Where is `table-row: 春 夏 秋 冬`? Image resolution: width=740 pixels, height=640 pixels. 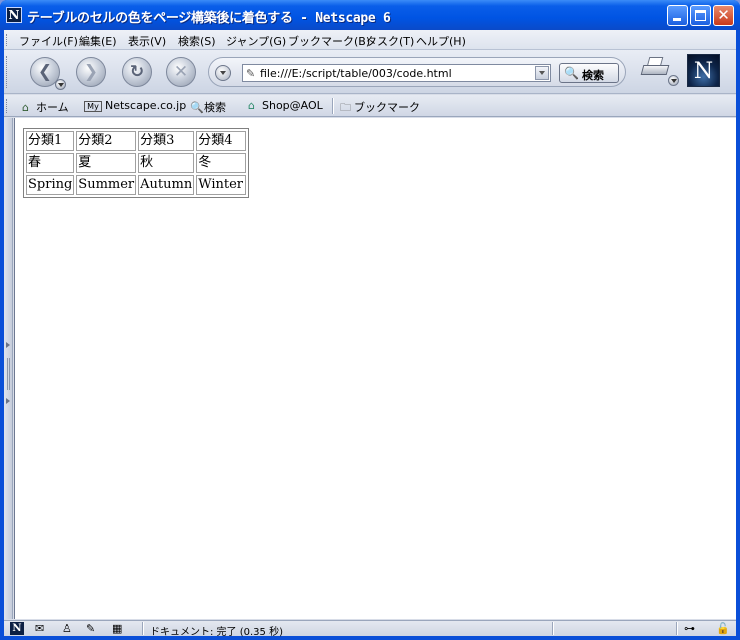 table-row: 春 夏 秋 冬 is located at coordinates (136, 163).